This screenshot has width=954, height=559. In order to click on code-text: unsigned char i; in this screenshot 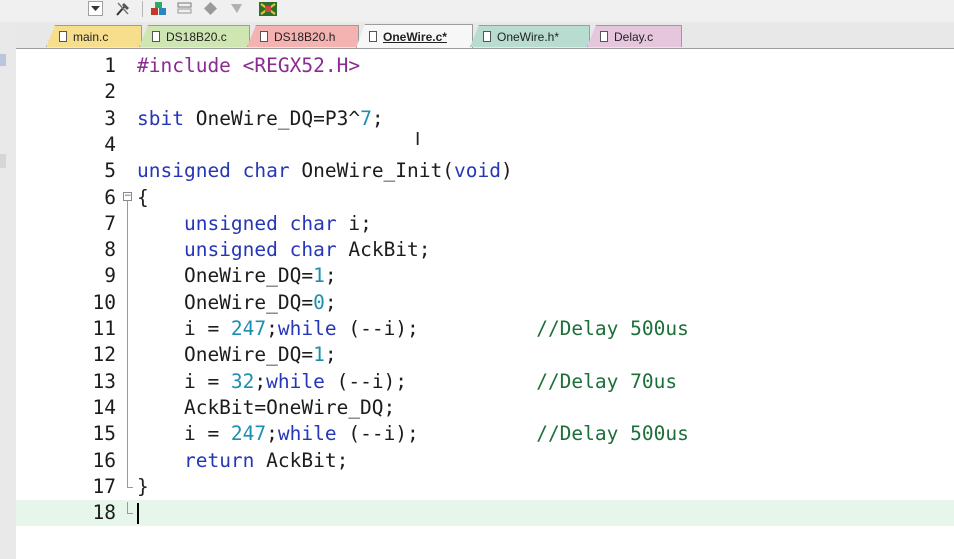, I will do `click(277, 223)`.